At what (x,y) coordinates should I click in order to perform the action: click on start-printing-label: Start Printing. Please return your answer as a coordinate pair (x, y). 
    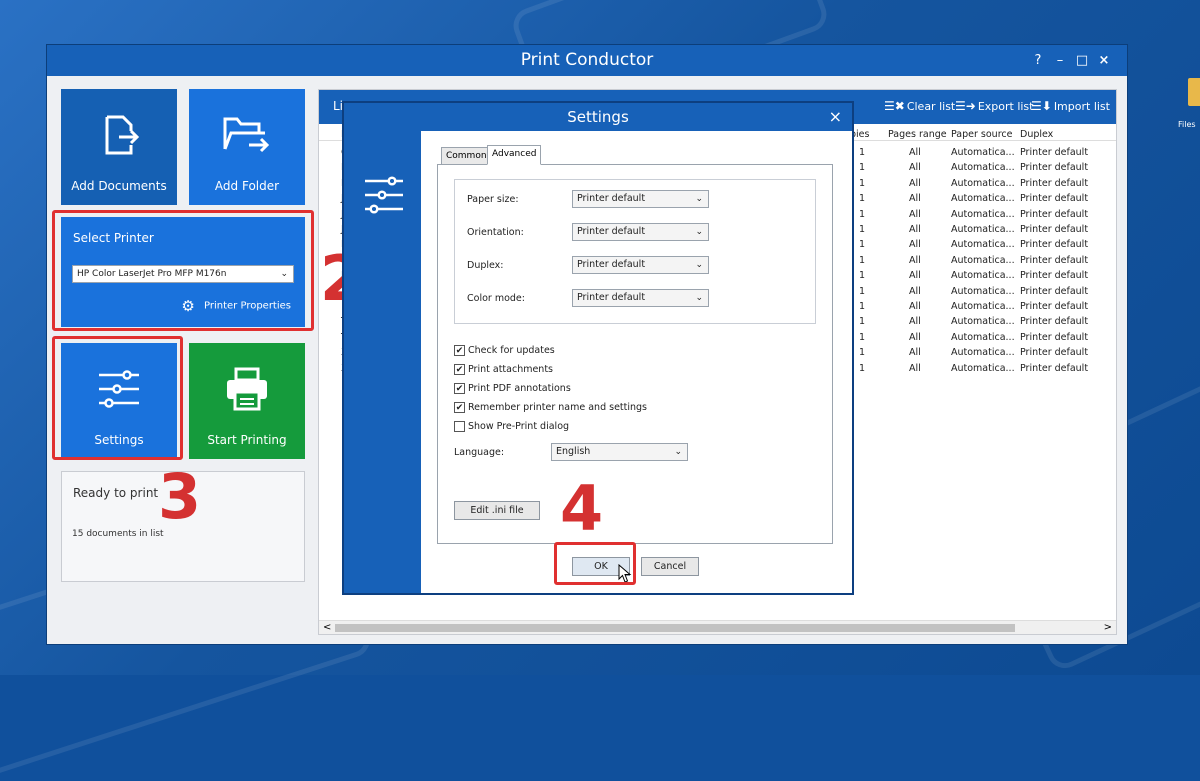
    Looking at the image, I should click on (247, 440).